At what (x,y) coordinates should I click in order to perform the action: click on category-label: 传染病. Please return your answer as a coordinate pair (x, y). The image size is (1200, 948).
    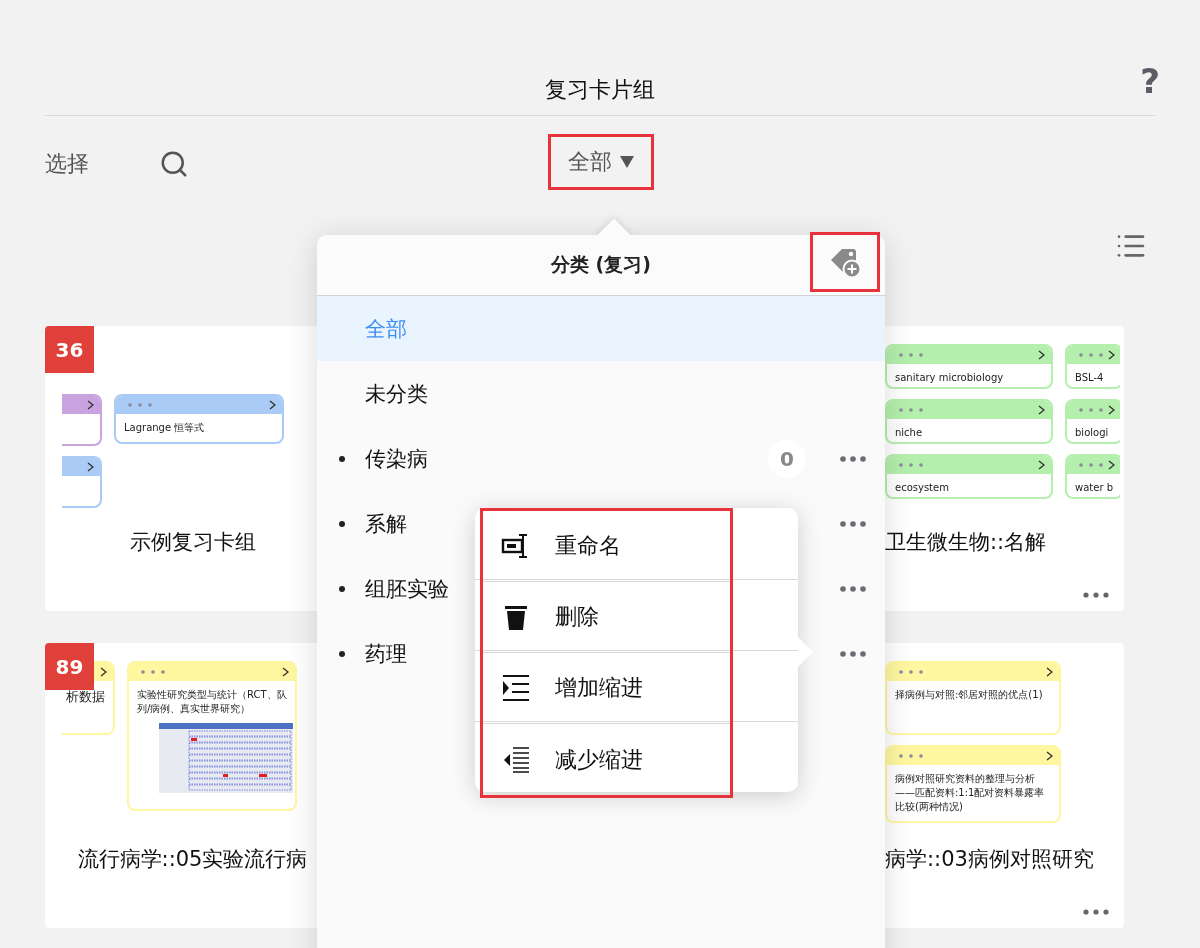
    Looking at the image, I should click on (396, 459).